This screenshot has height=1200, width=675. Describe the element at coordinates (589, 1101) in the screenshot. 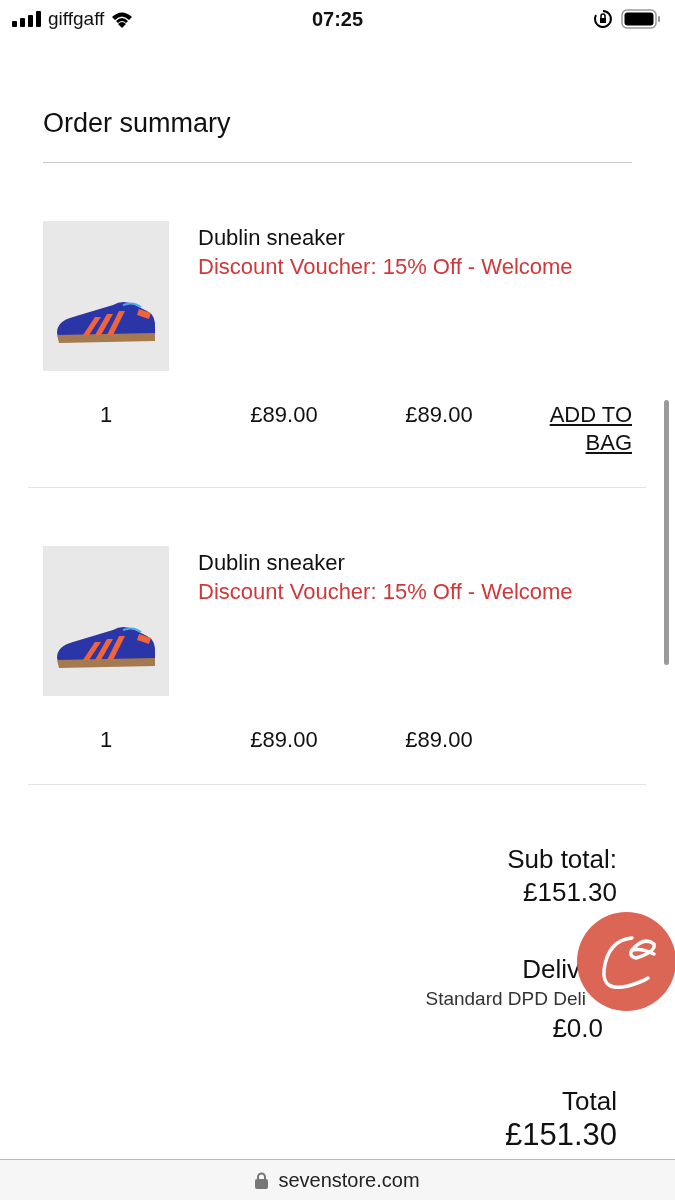

I see `total-label: Total` at that location.